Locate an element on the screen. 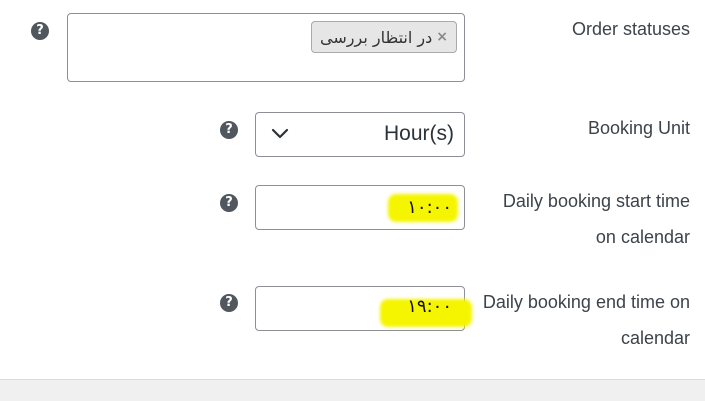  order-statuses-multiselect: × در انتظار بررسی is located at coordinates (266, 47).